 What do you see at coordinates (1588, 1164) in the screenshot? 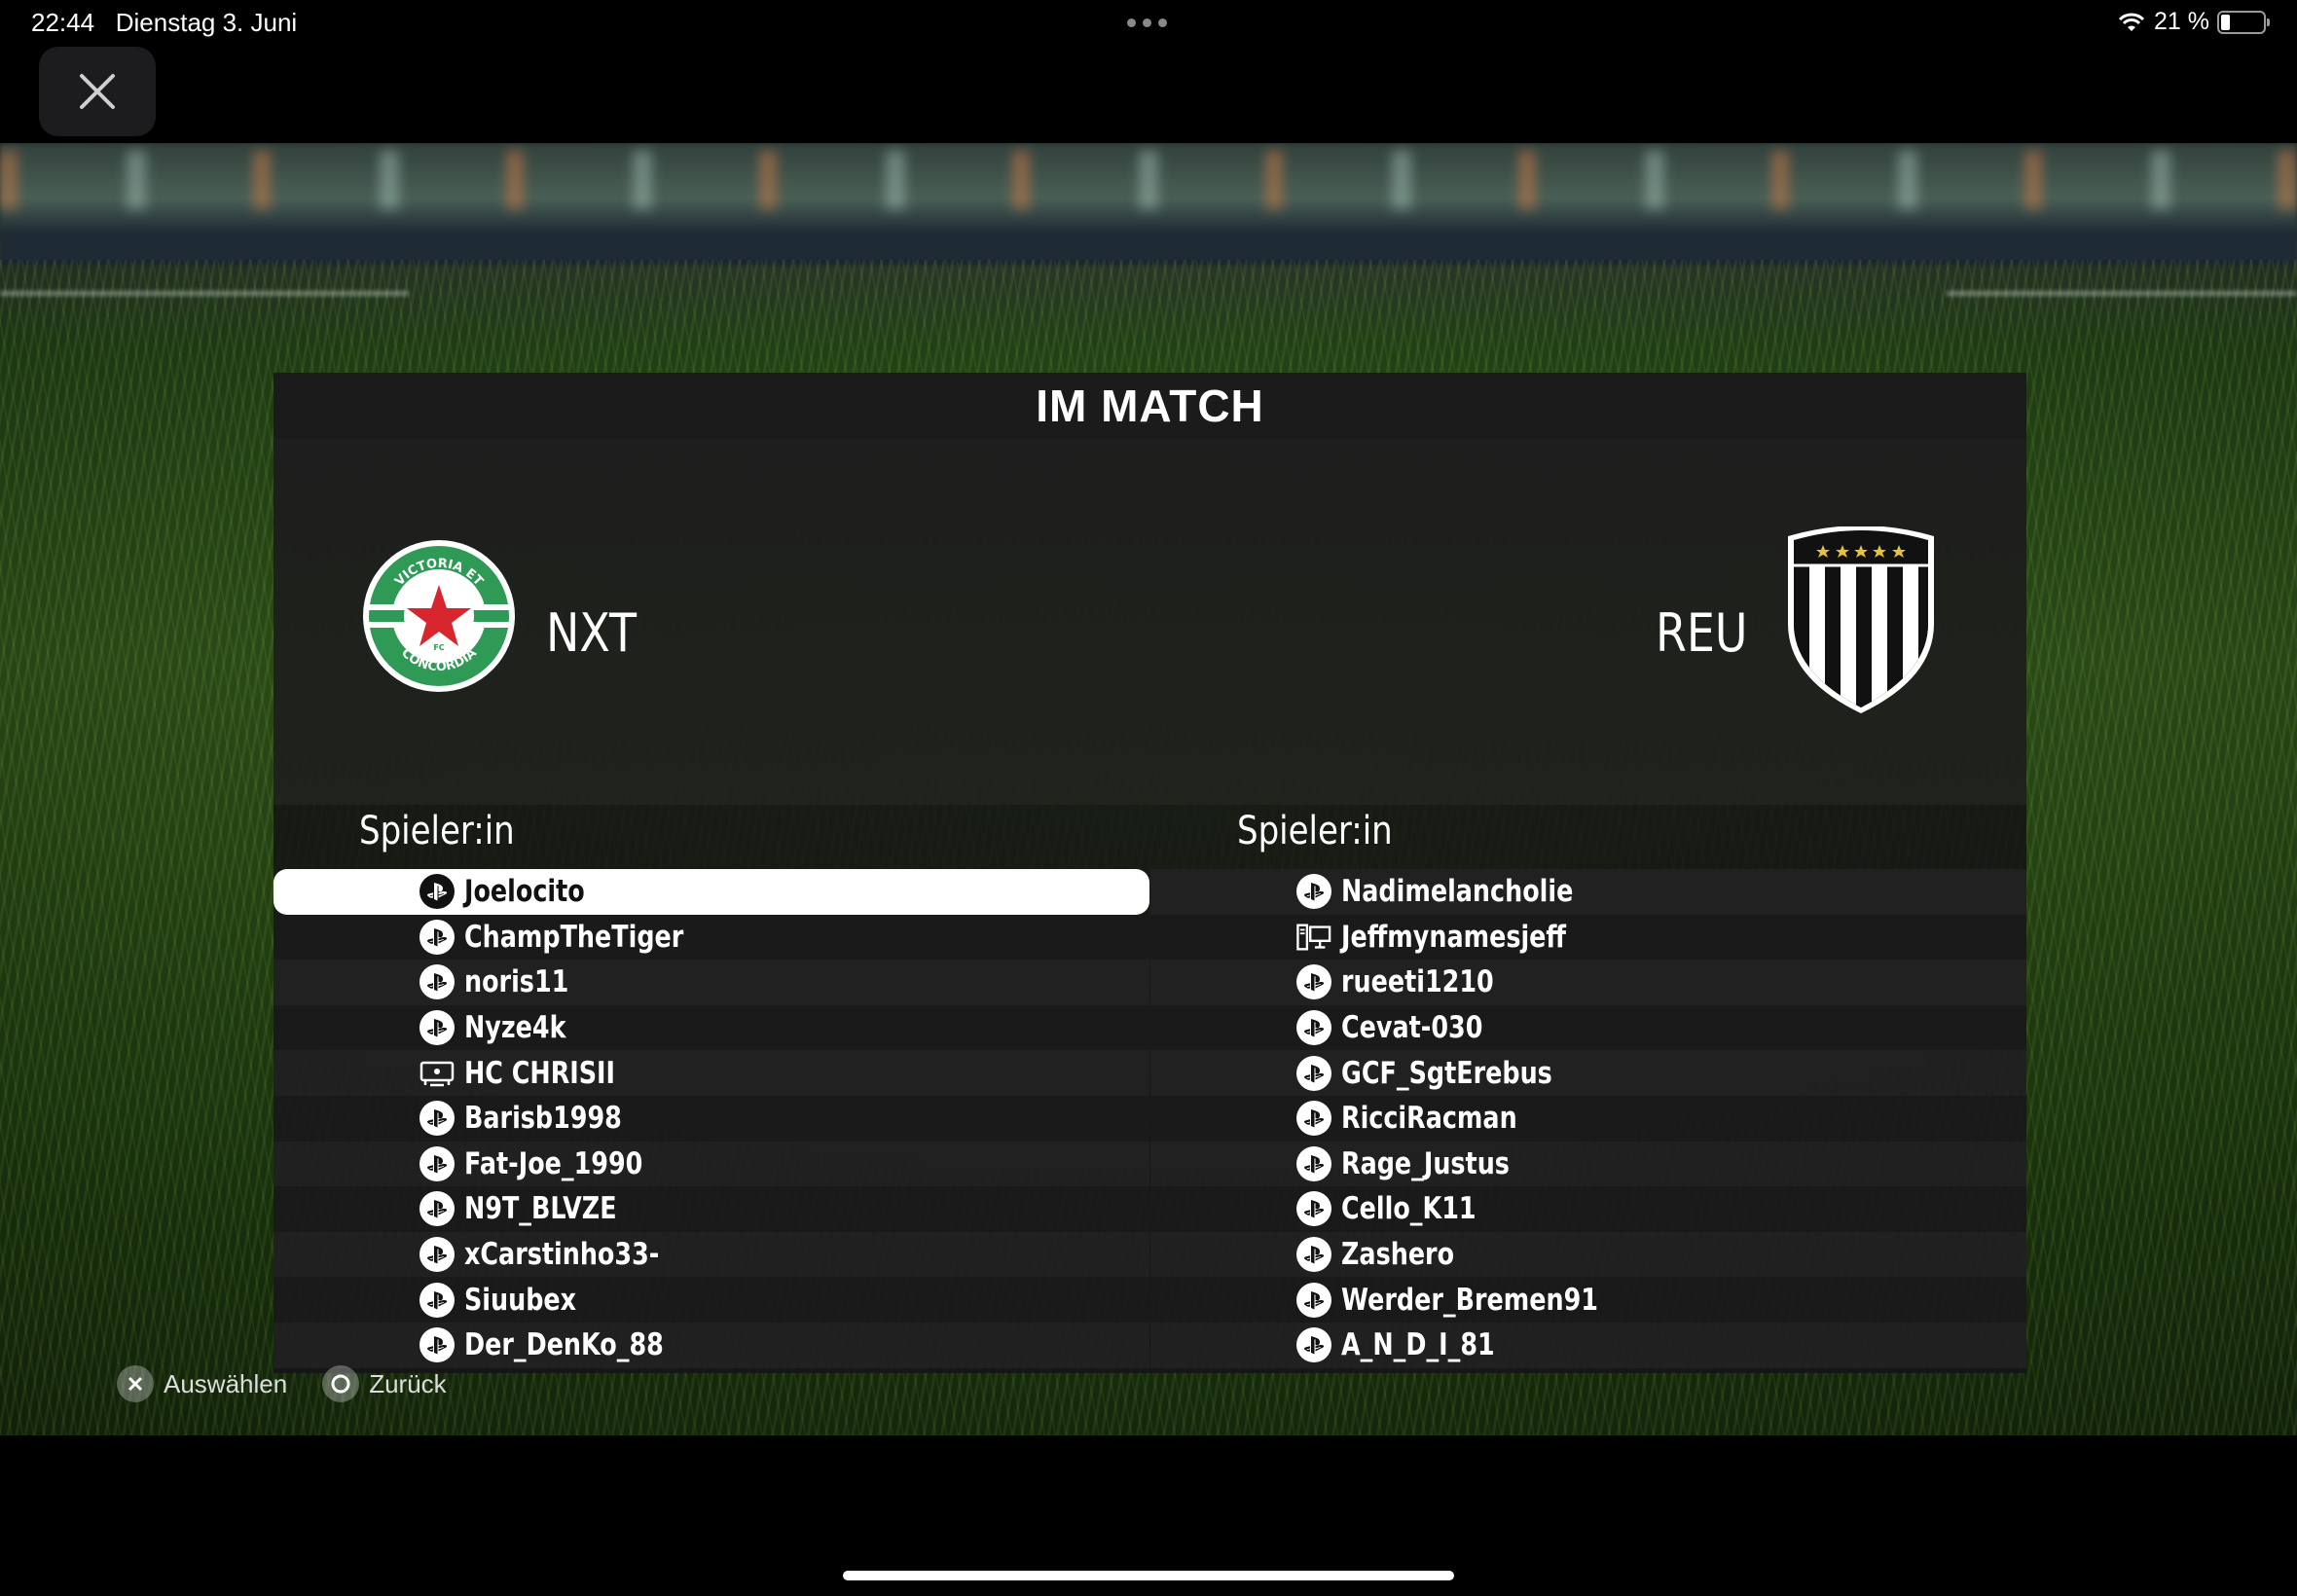
I see `away-player-row: Rage_Justus` at bounding box center [1588, 1164].